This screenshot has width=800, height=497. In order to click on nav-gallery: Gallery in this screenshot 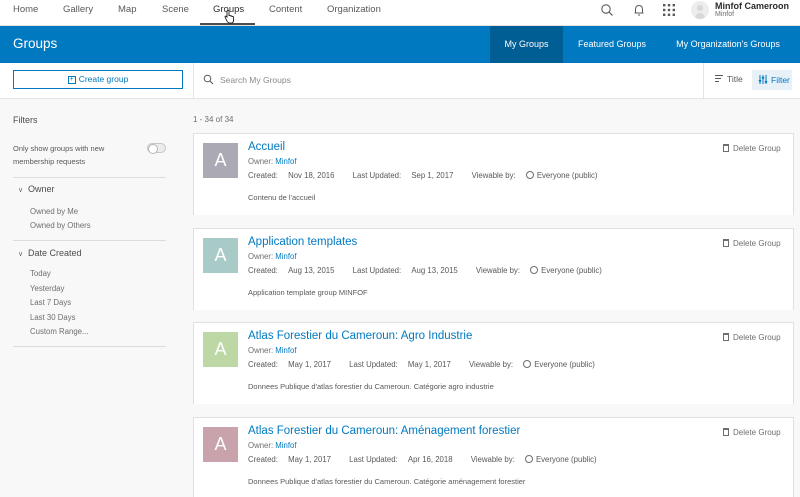, I will do `click(78, 13)`.